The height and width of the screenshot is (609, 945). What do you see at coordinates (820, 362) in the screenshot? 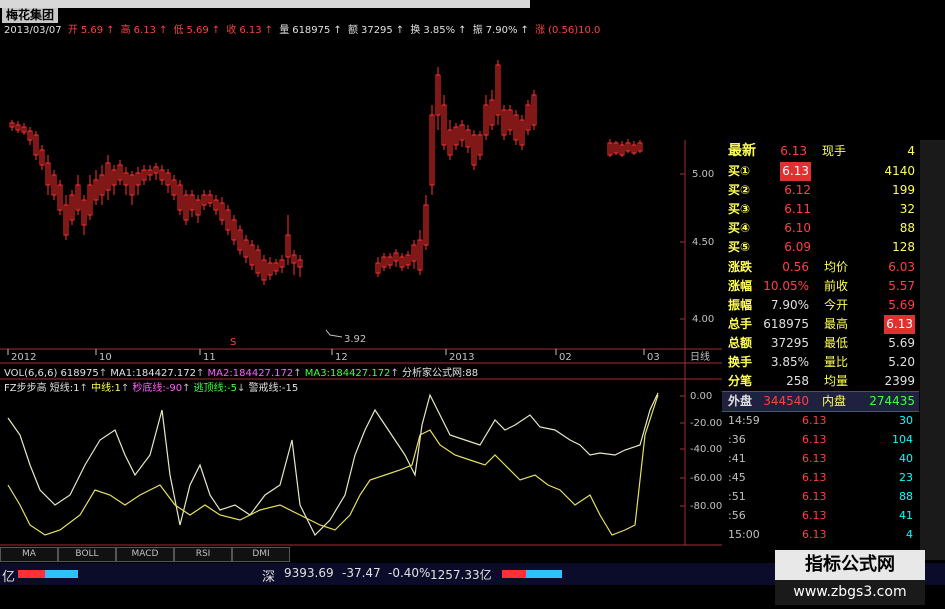
I see `stat-row: 换手 3.85% 量比 5.20` at bounding box center [820, 362].